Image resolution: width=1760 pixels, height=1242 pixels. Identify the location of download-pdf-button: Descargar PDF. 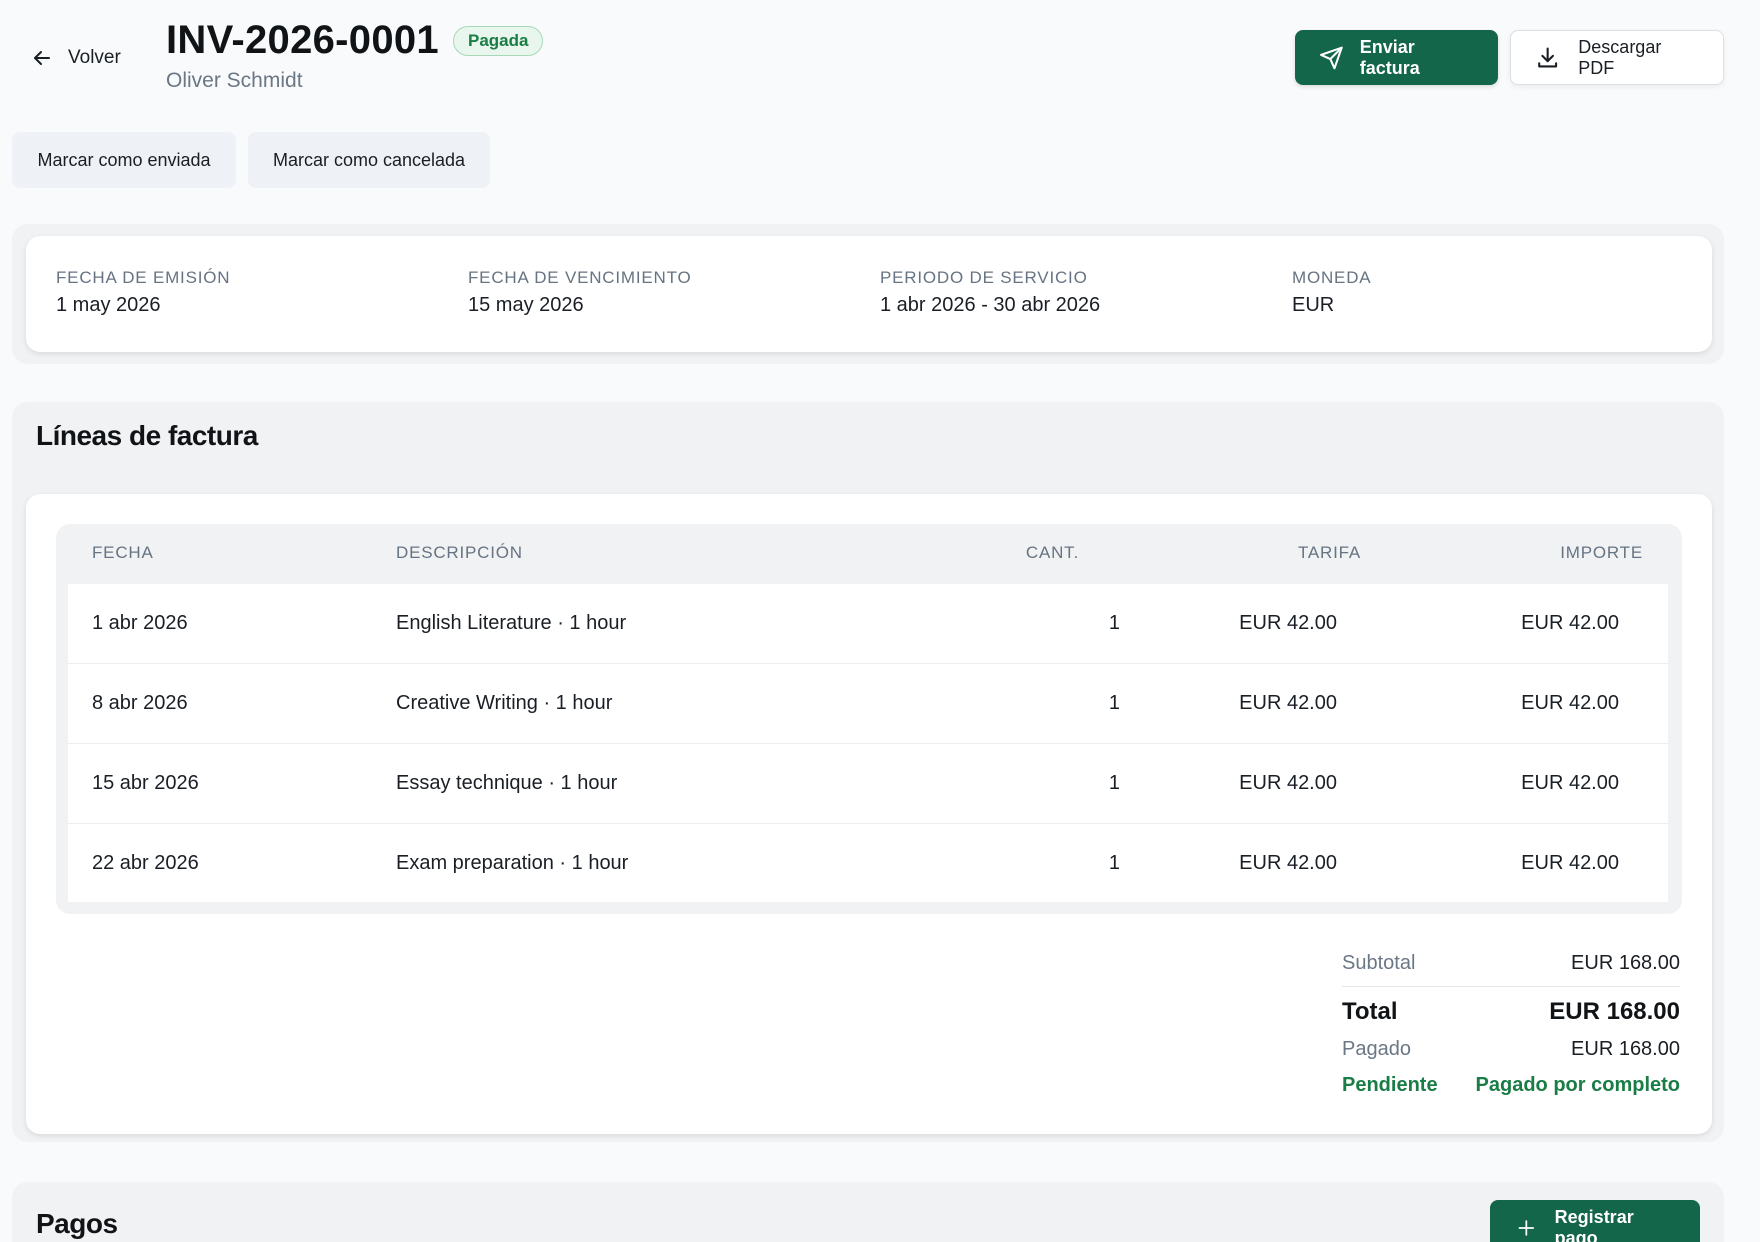
(1617, 57).